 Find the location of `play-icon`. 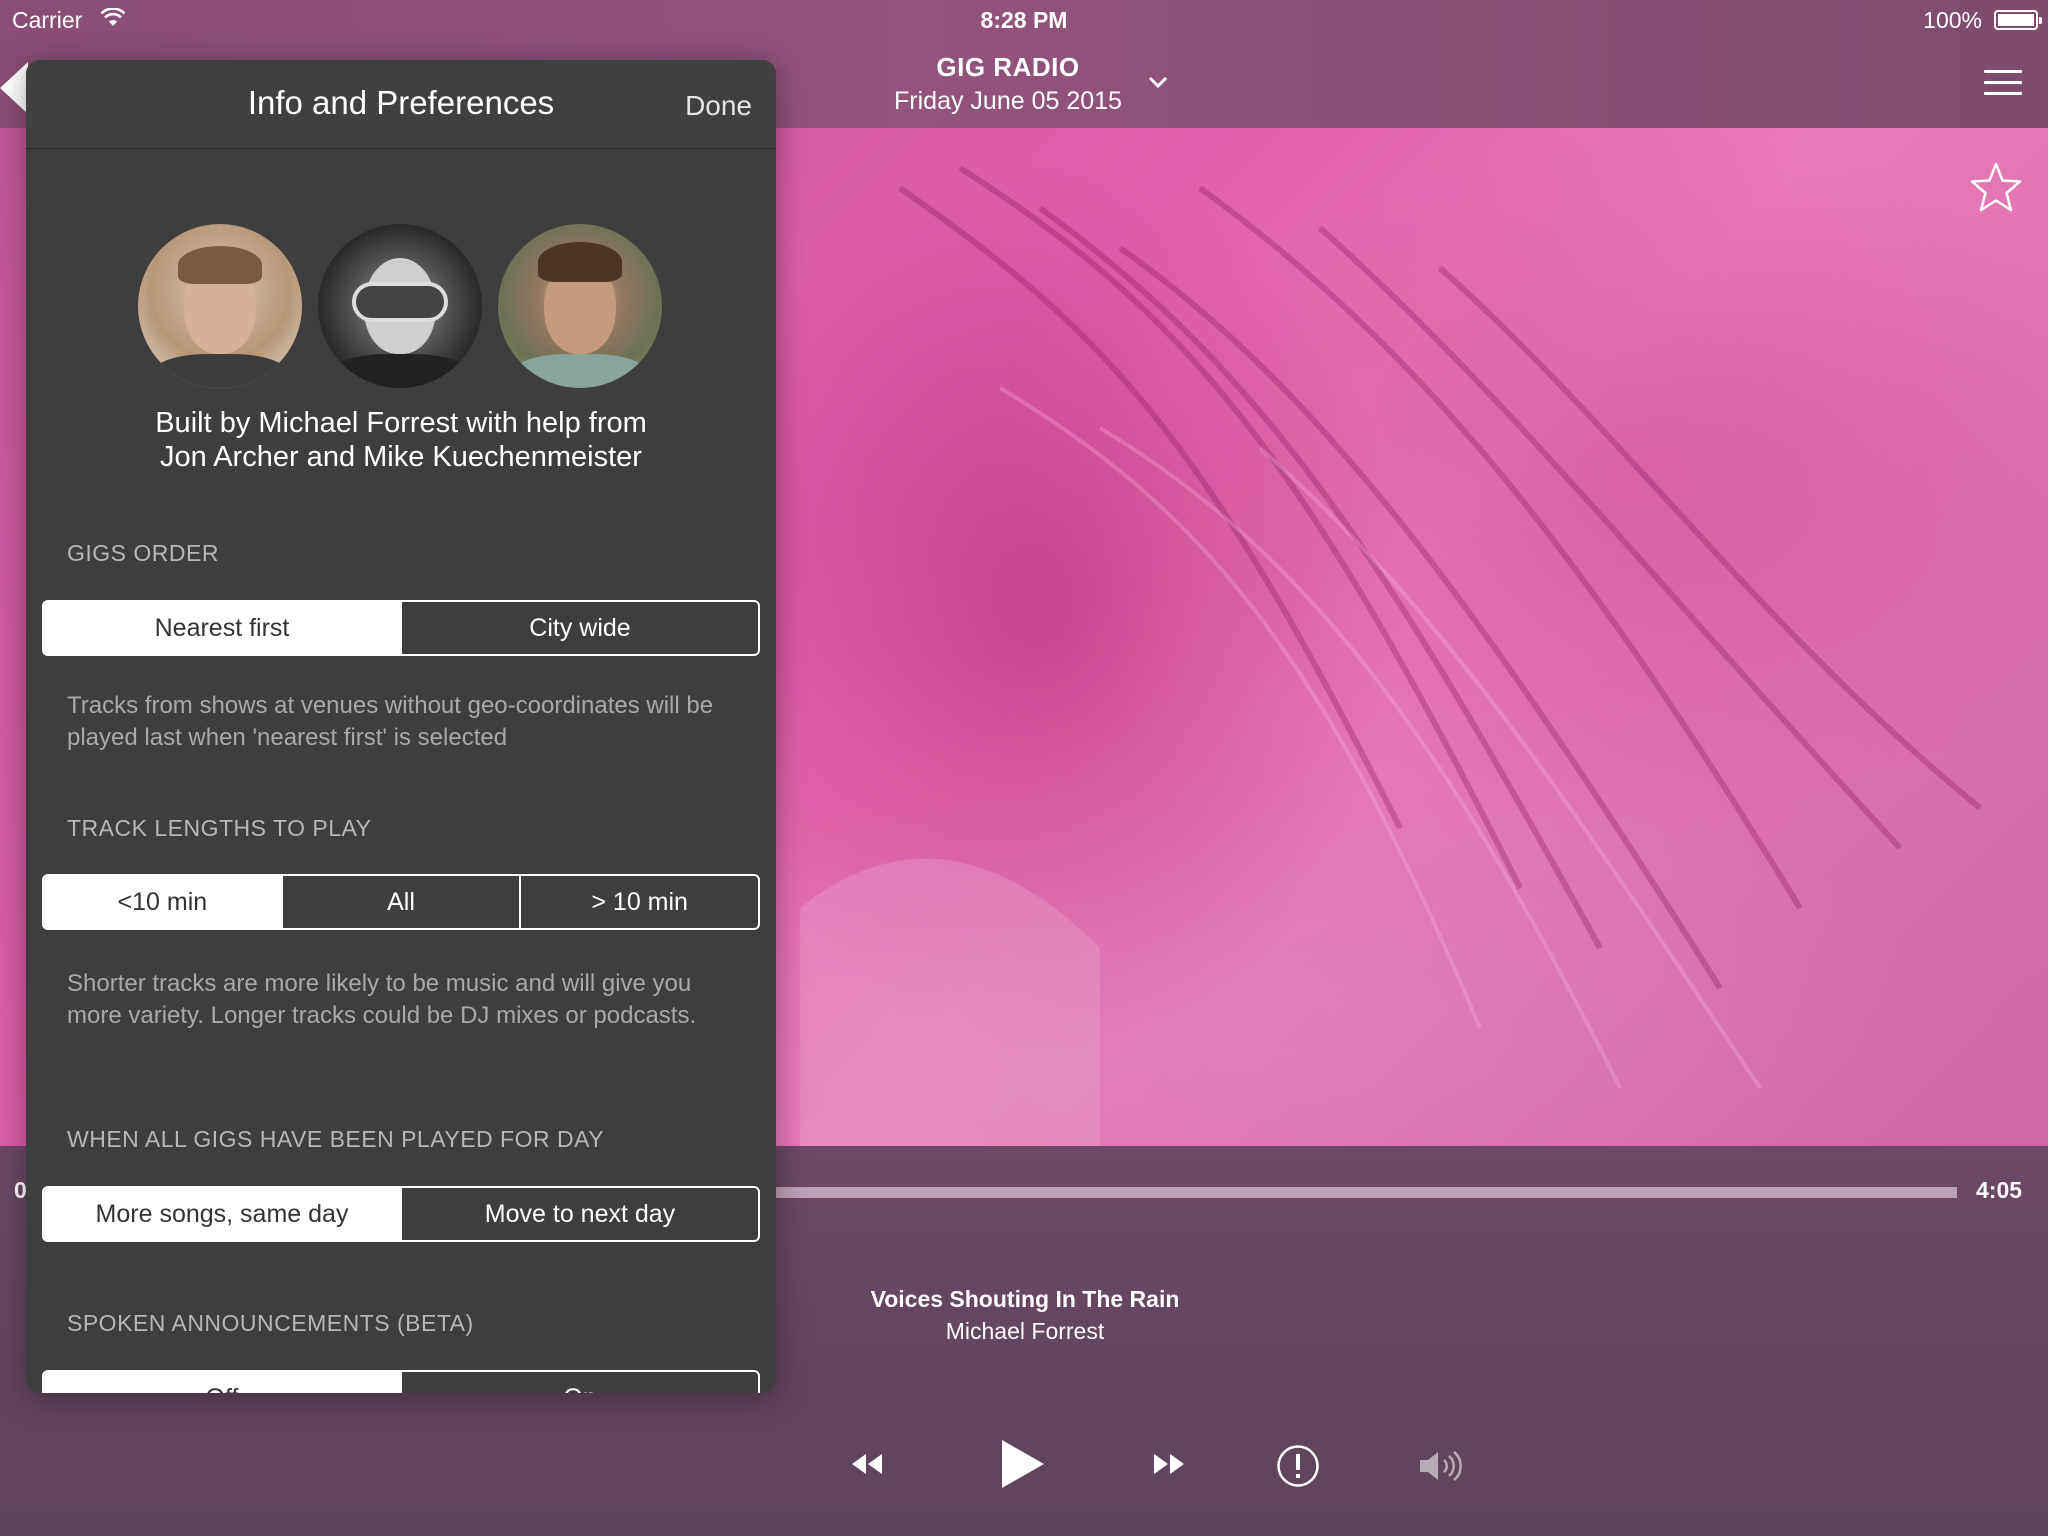

play-icon is located at coordinates (1023, 1464).